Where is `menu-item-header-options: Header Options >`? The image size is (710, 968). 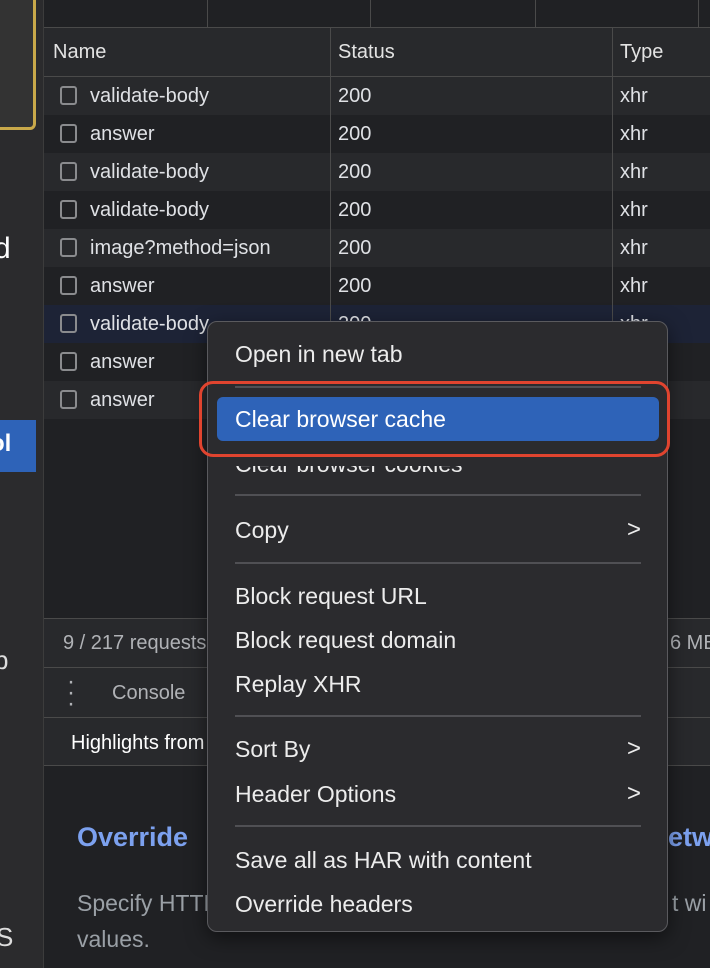
menu-item-header-options: Header Options > is located at coordinates (441, 794).